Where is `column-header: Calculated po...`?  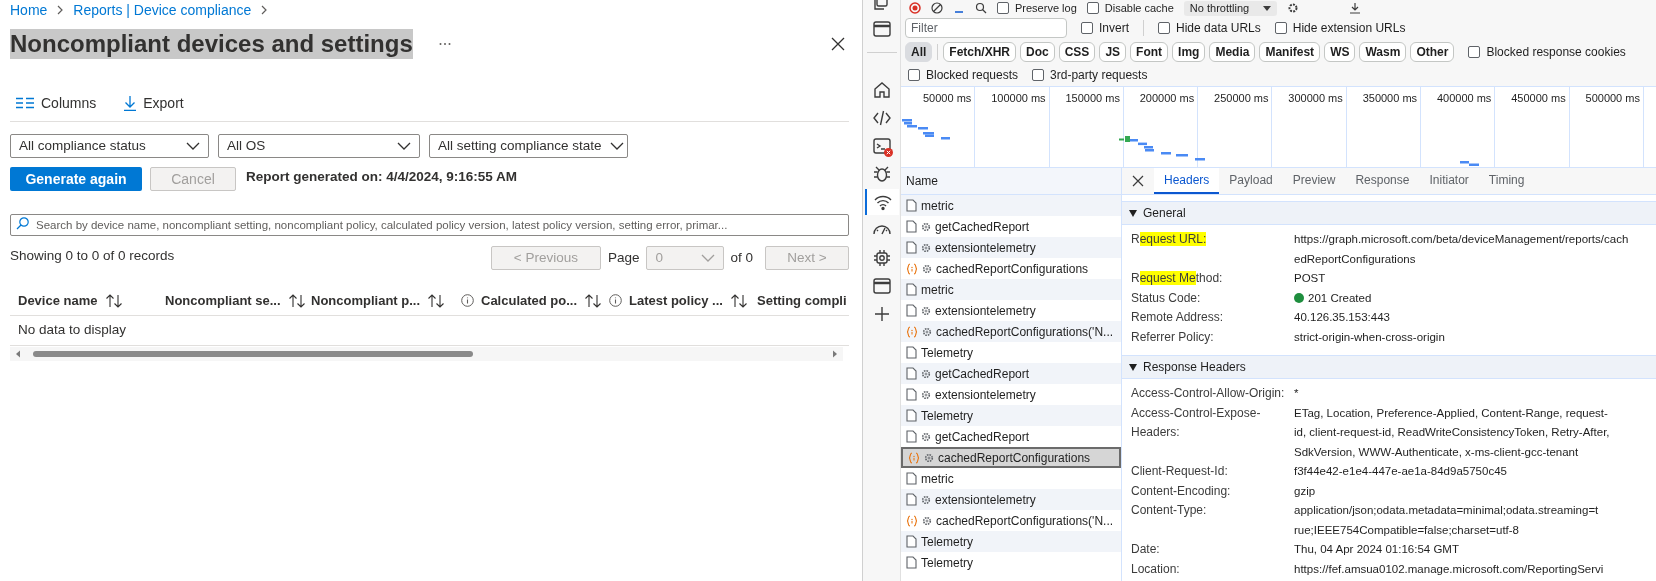
column-header: Calculated po... is located at coordinates (527, 300).